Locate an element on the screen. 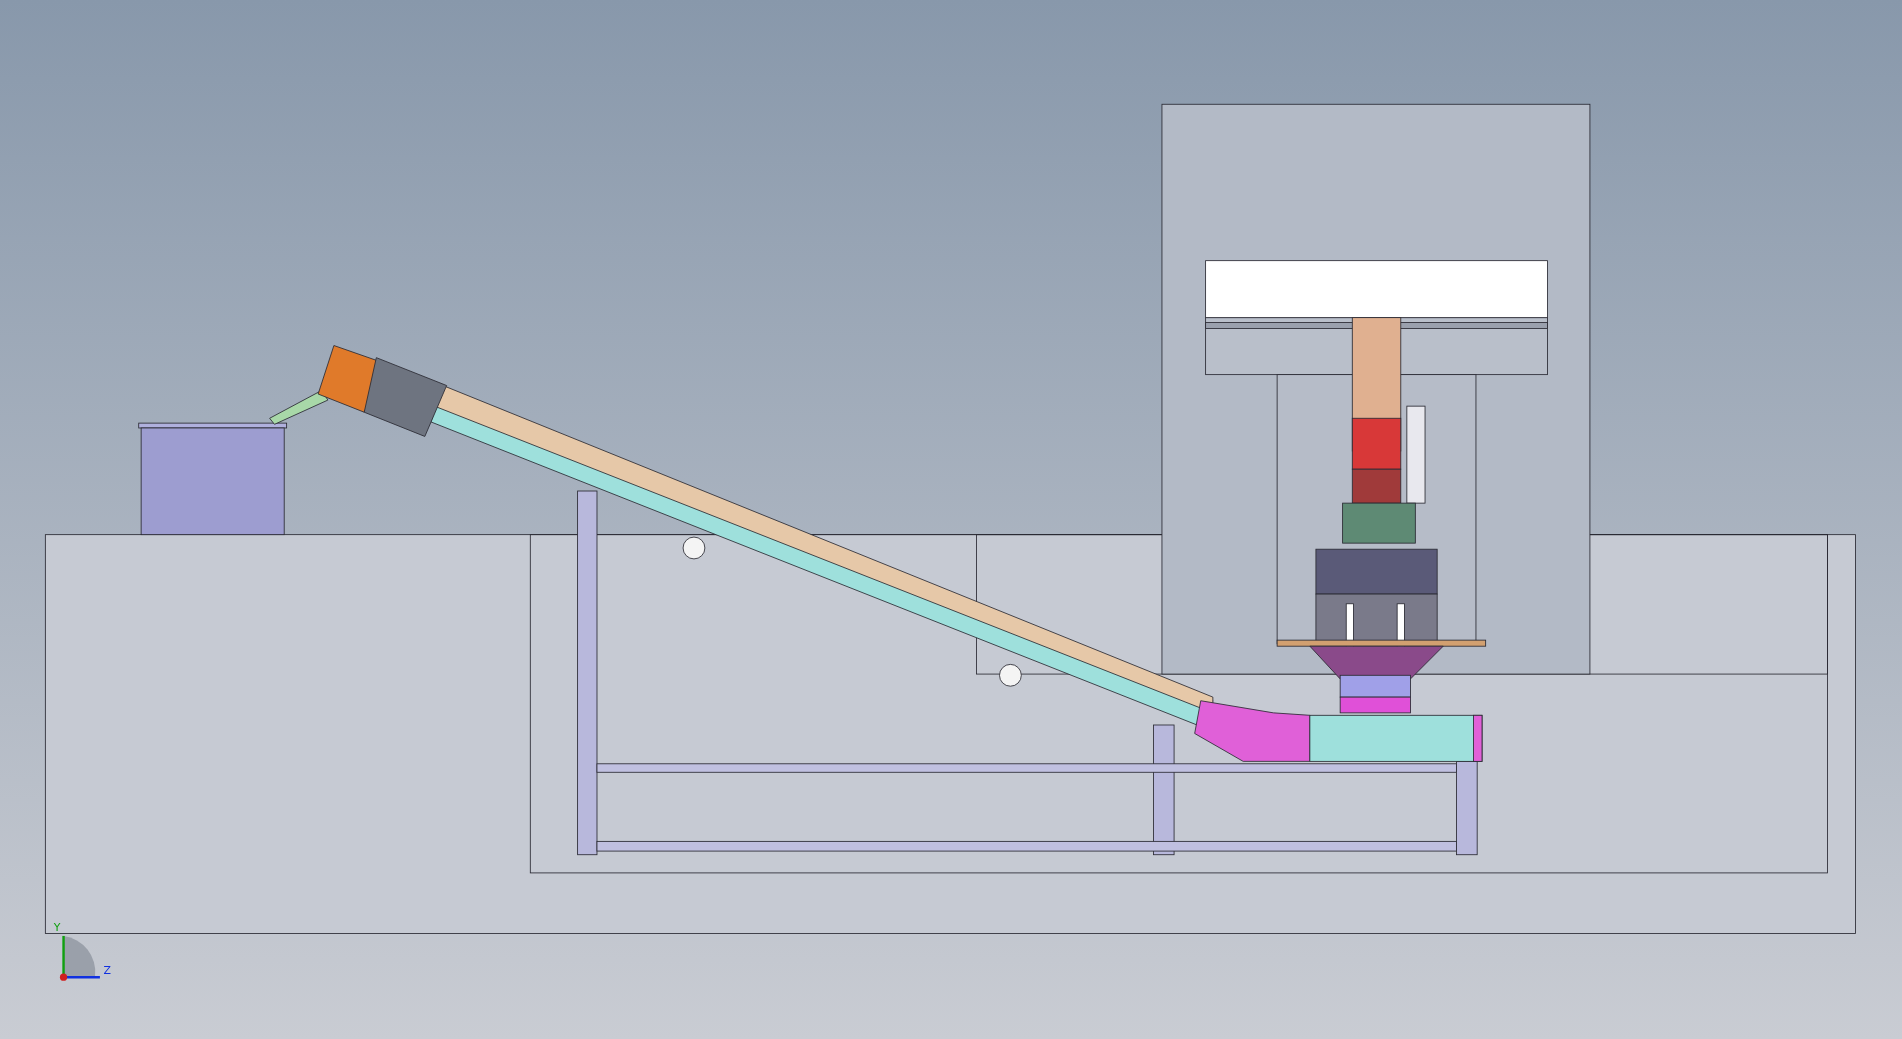  axis-label: Y is located at coordinates (57, 928).